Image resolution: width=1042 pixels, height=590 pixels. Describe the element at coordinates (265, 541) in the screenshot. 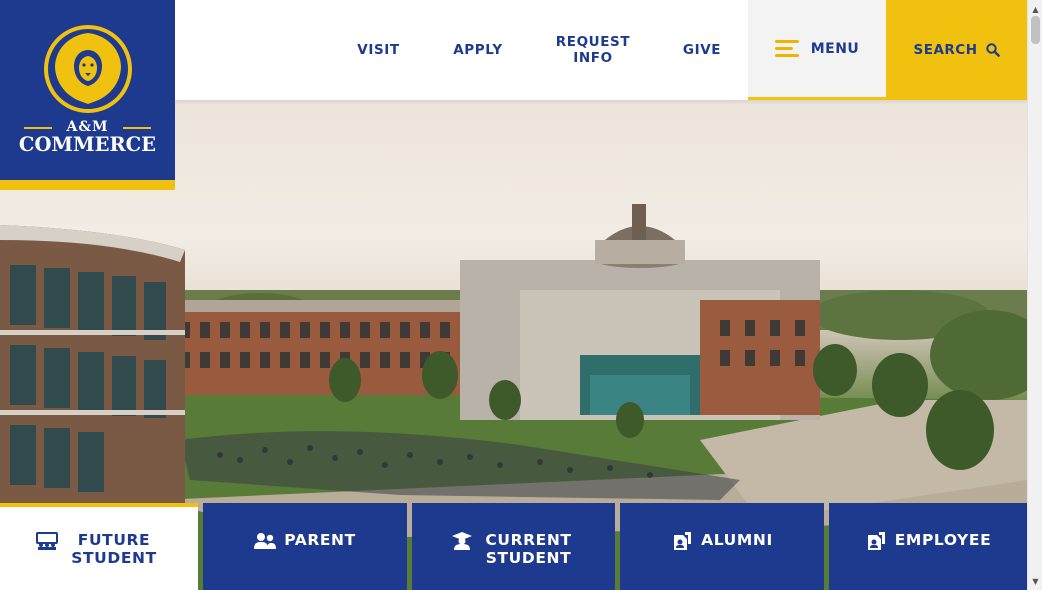

I see `users-icon` at that location.